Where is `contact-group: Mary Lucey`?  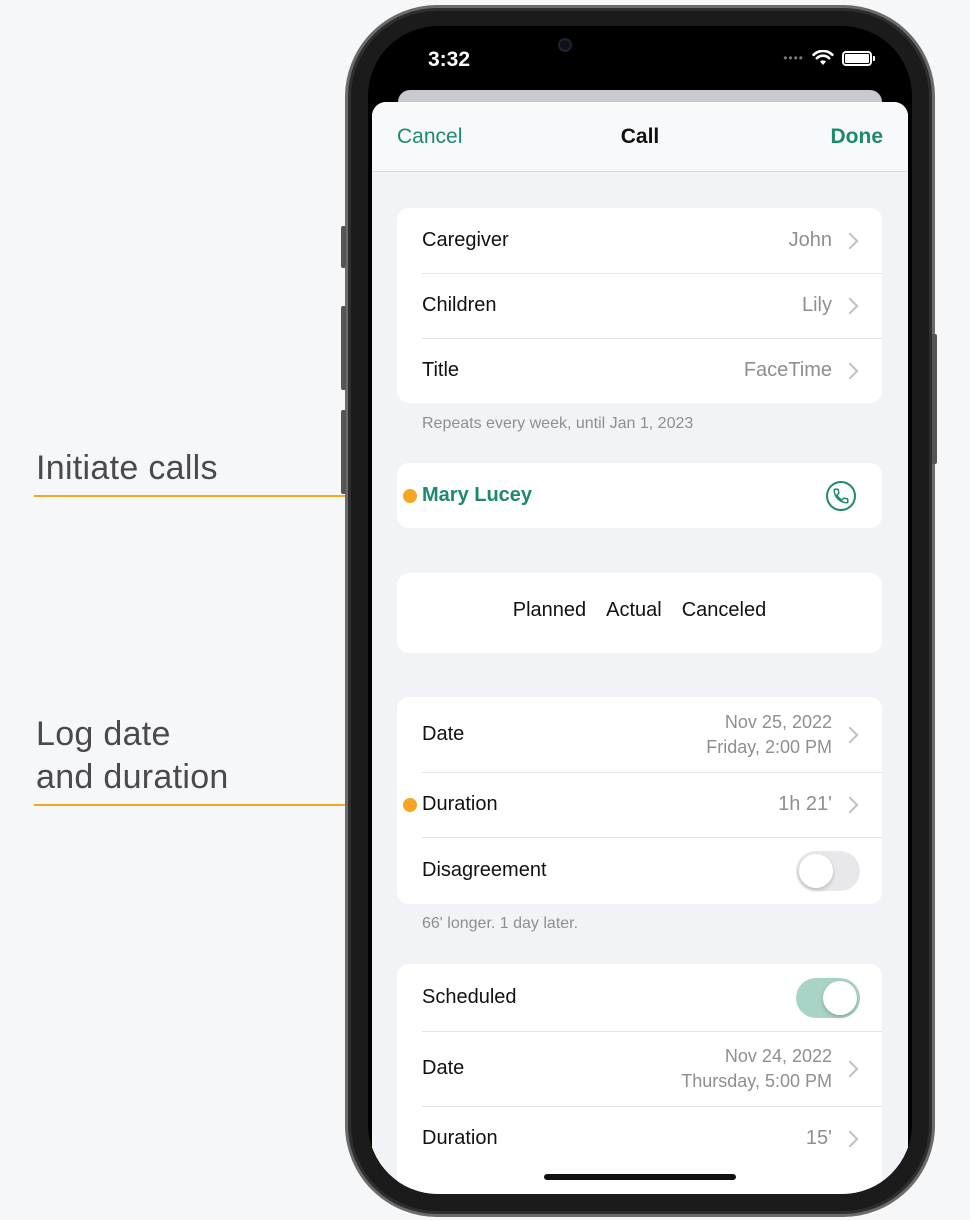 contact-group: Mary Lucey is located at coordinates (639, 495).